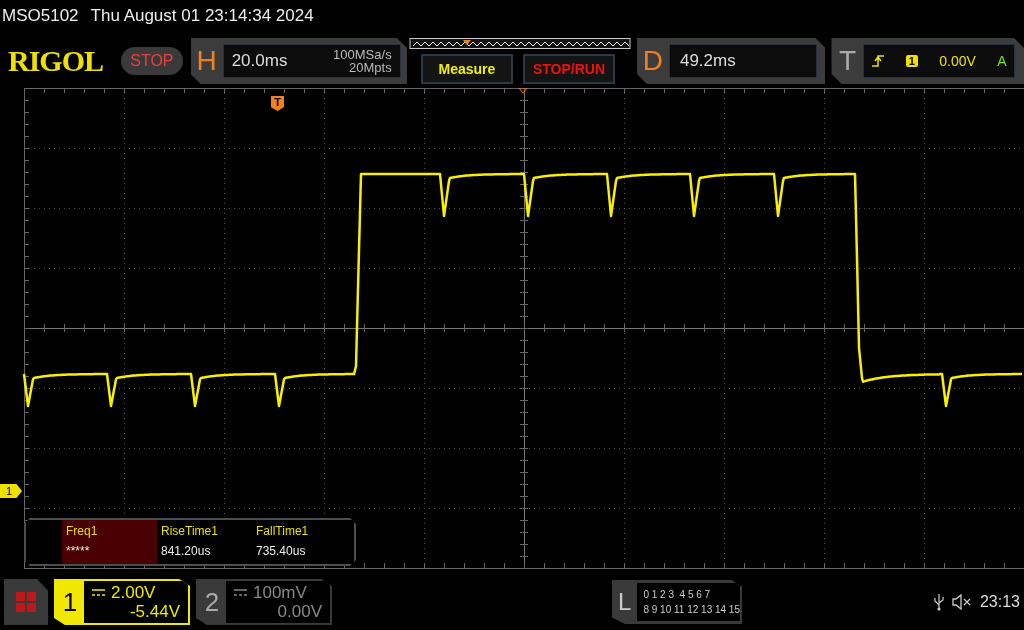  I want to click on channel-panel: 1 2.00V -5.44V, so click(122, 602).